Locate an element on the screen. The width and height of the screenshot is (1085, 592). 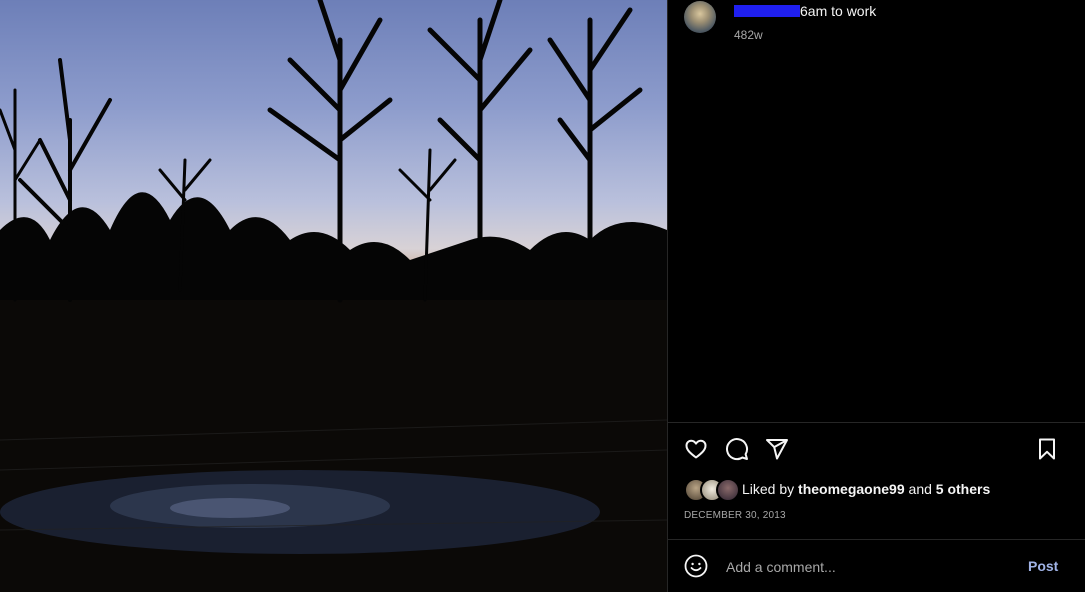
author-avatar is located at coordinates (700, 17).